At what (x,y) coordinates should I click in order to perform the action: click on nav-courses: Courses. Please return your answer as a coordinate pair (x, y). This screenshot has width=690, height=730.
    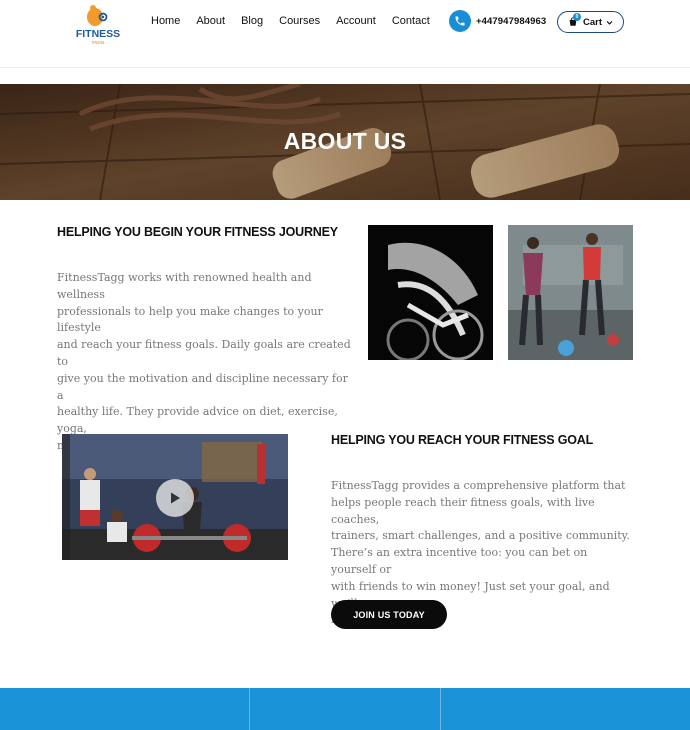
    Looking at the image, I should click on (299, 21).